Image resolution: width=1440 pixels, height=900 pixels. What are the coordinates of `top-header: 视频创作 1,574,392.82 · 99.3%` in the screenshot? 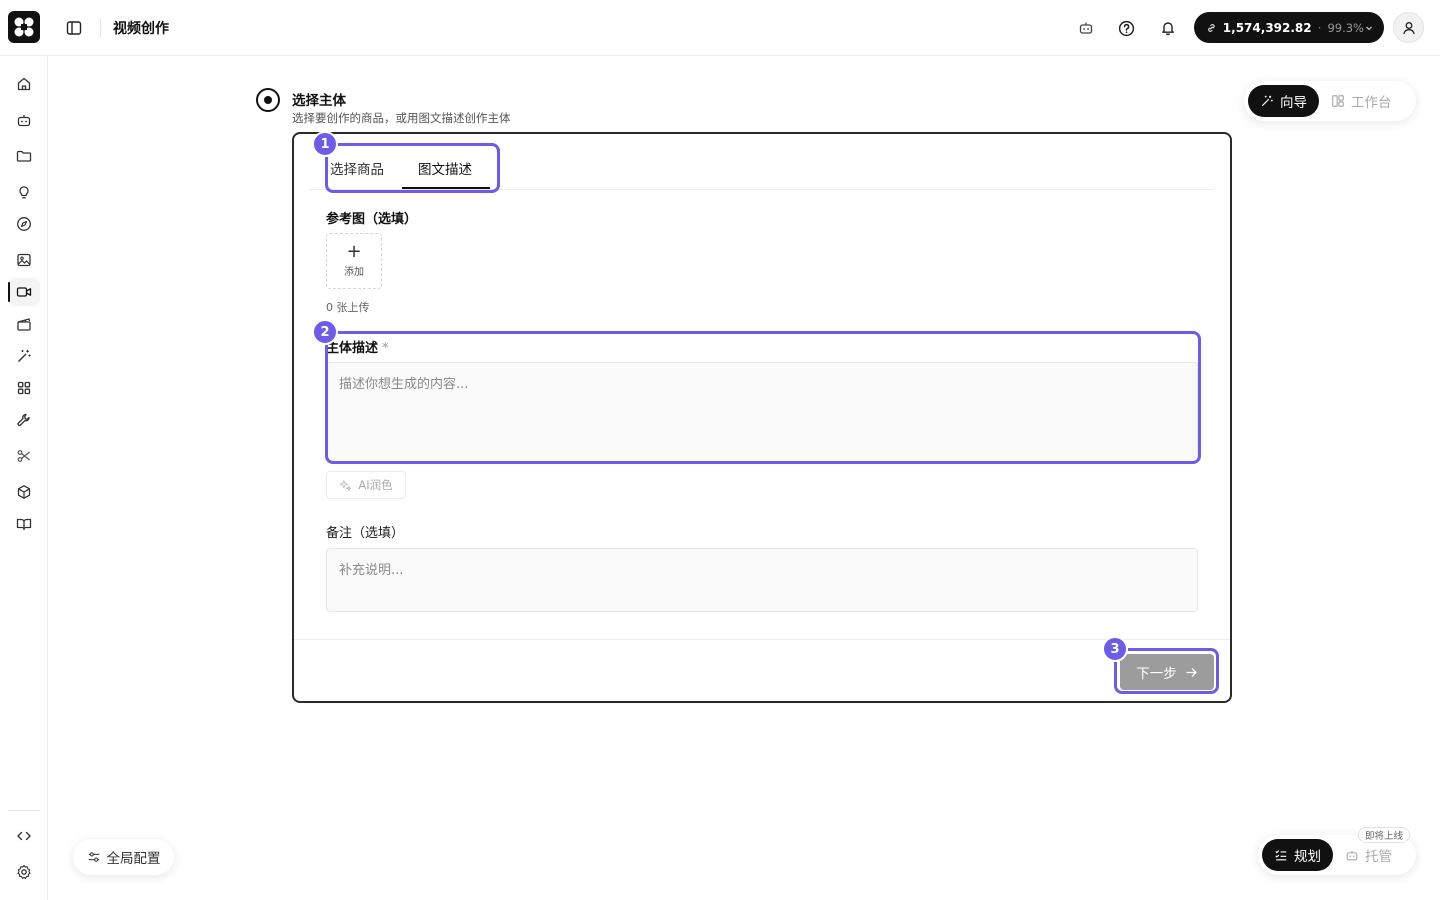 It's located at (720, 28).